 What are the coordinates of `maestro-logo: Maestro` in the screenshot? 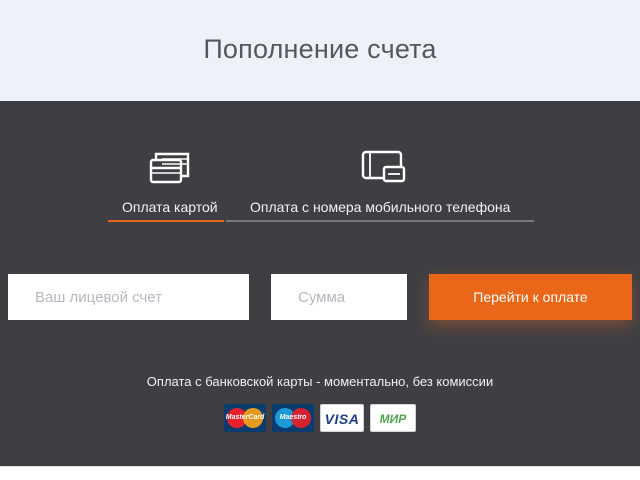 It's located at (293, 418).